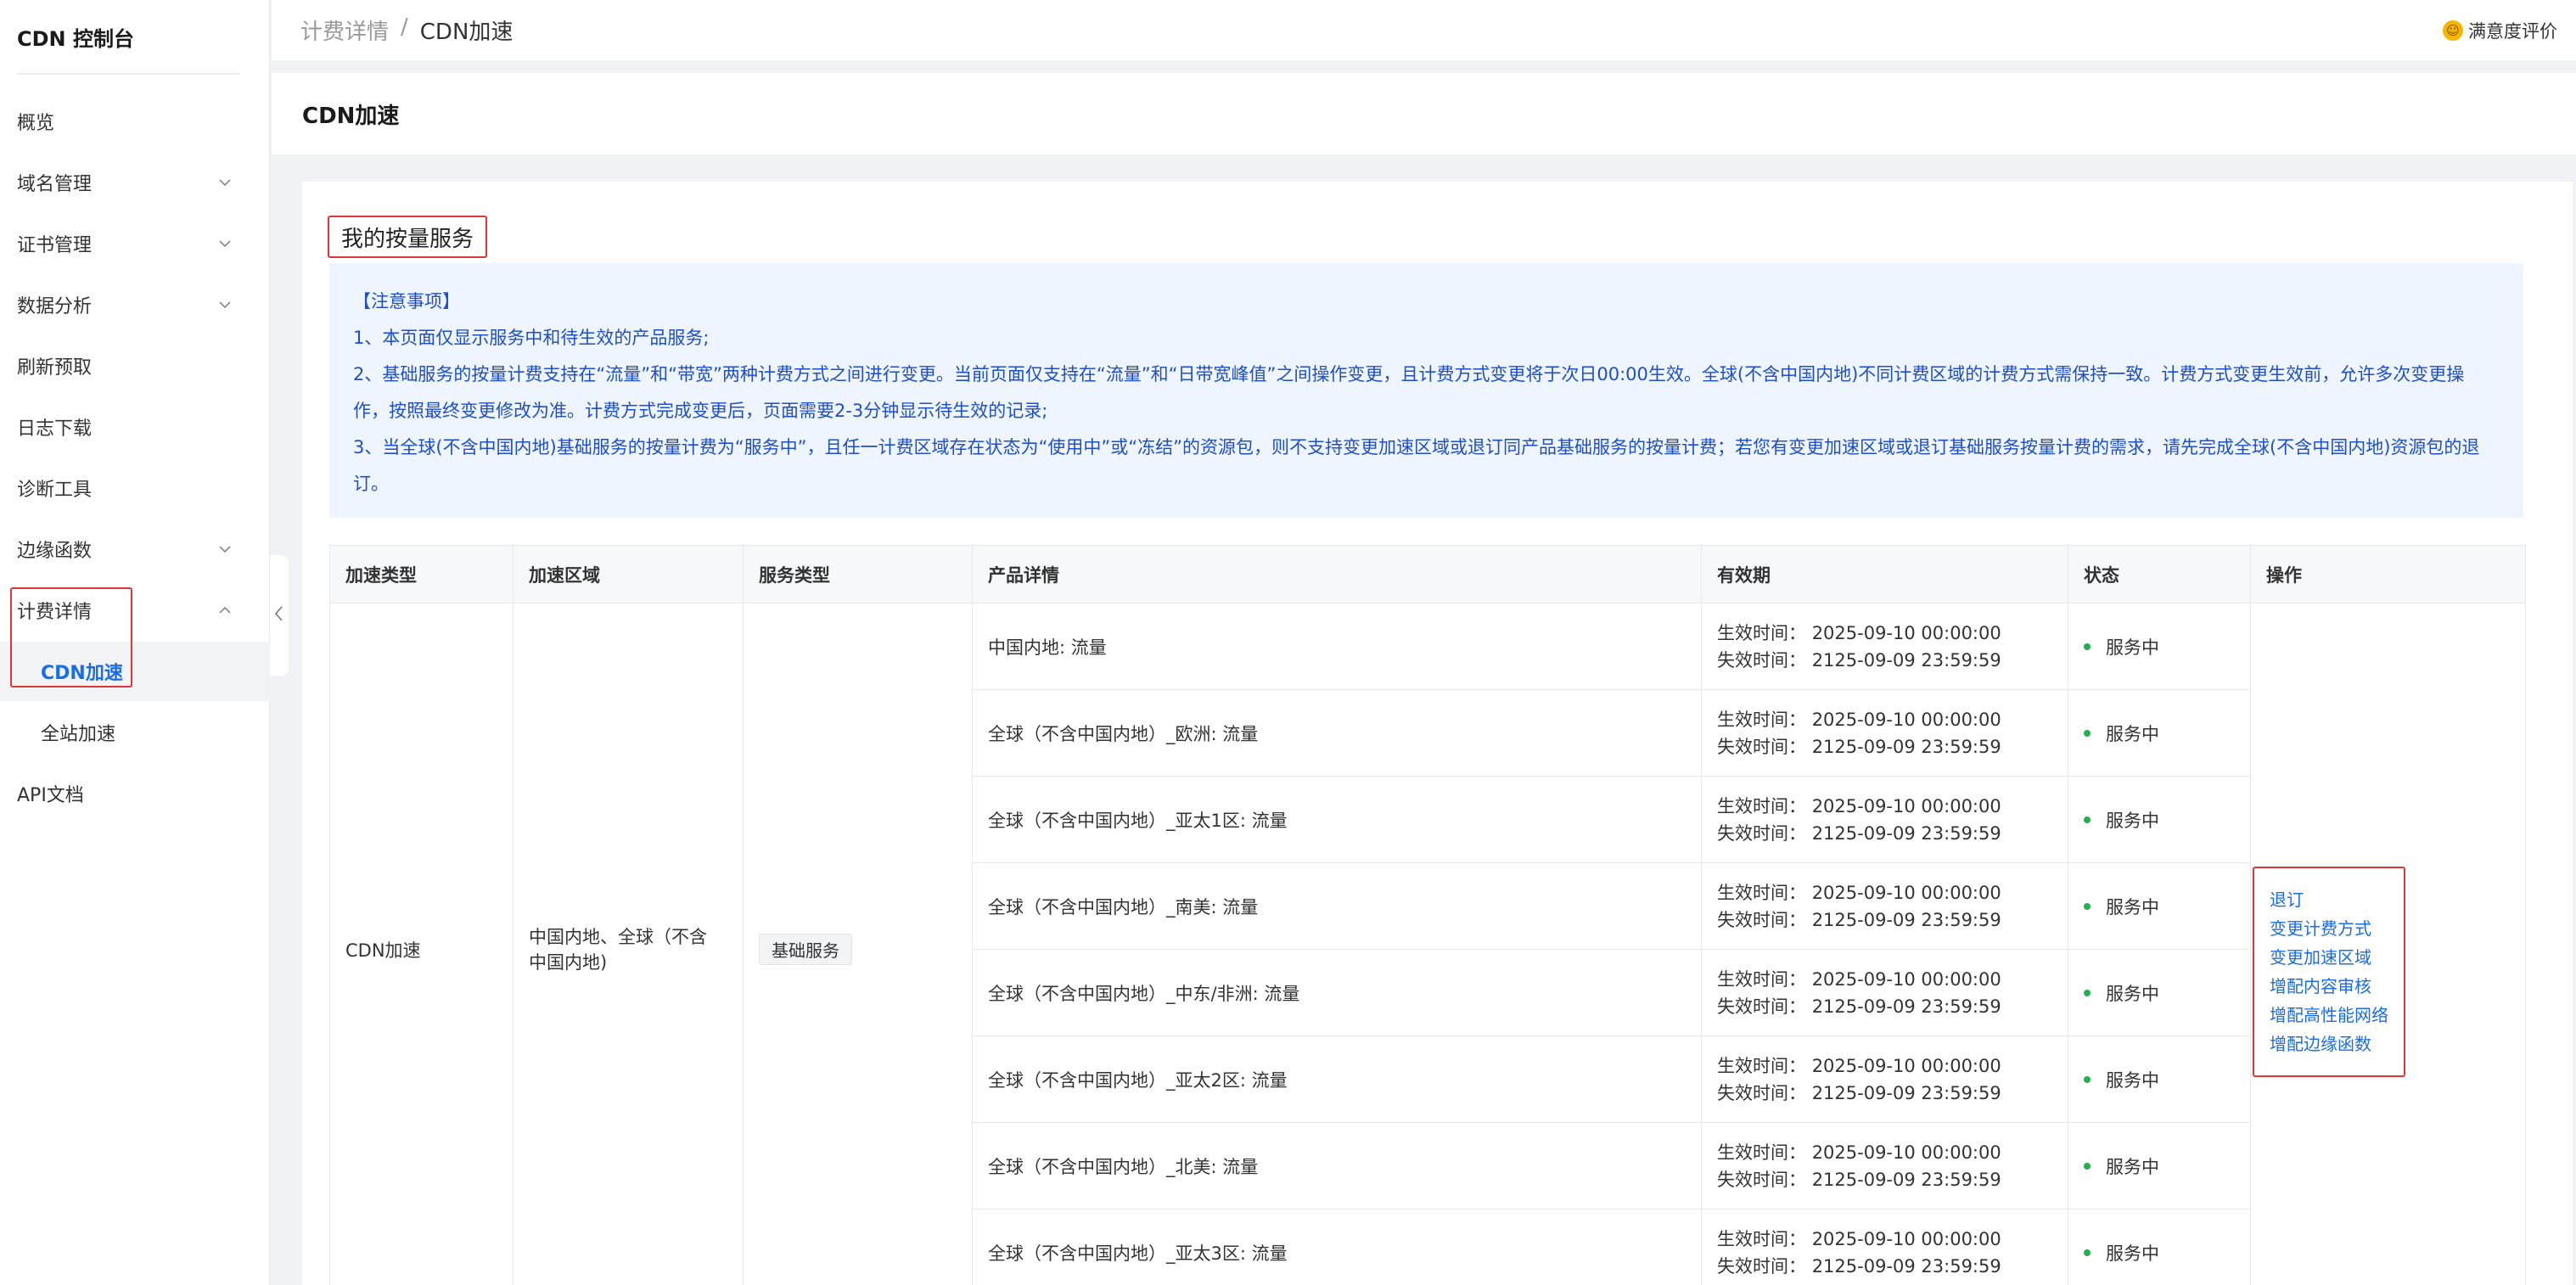 This screenshot has width=2576, height=1285. Describe the element at coordinates (55, 429) in the screenshot. I see `sidebar-item-label: 日志下载` at that location.